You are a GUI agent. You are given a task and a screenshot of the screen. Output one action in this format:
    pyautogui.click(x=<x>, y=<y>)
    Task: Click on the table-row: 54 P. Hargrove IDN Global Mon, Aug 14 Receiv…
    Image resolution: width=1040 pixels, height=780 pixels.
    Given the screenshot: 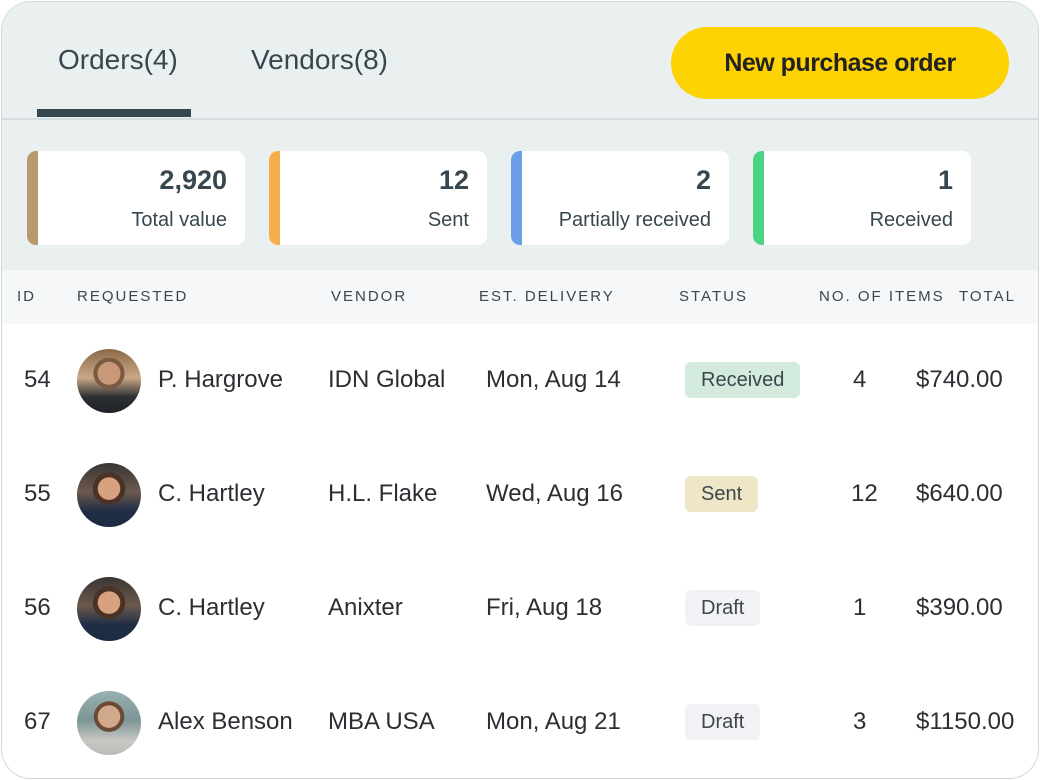 What is the action you would take?
    pyautogui.click(x=520, y=382)
    